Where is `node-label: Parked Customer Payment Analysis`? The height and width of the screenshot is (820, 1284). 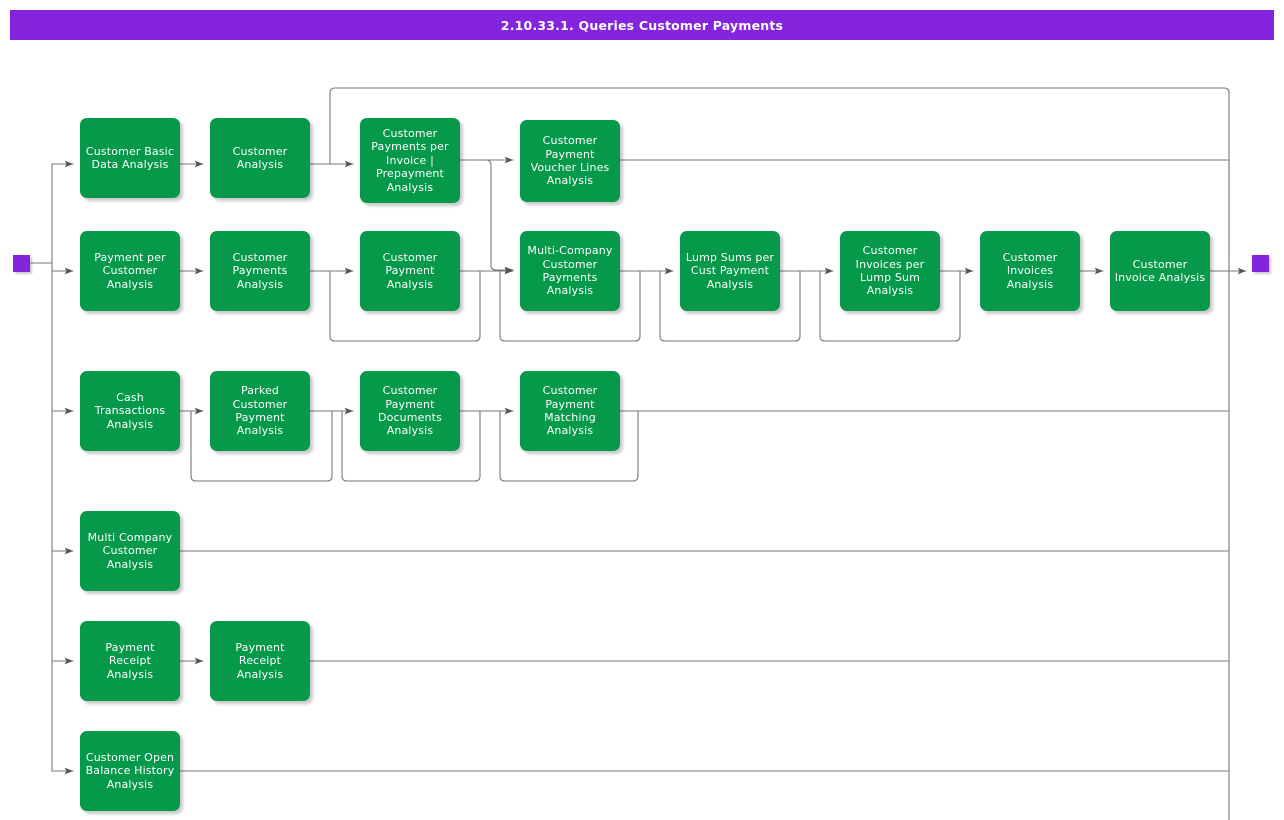 node-label: Parked Customer Payment Analysis is located at coordinates (260, 411).